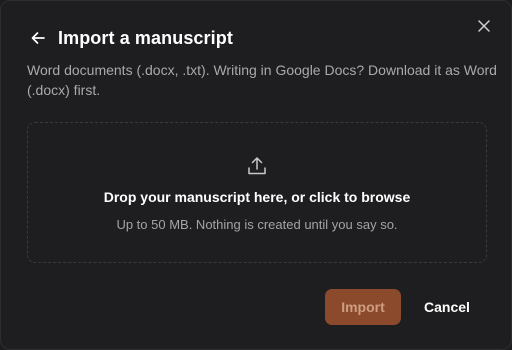  What do you see at coordinates (363, 307) in the screenshot?
I see `import-button: Import` at bounding box center [363, 307].